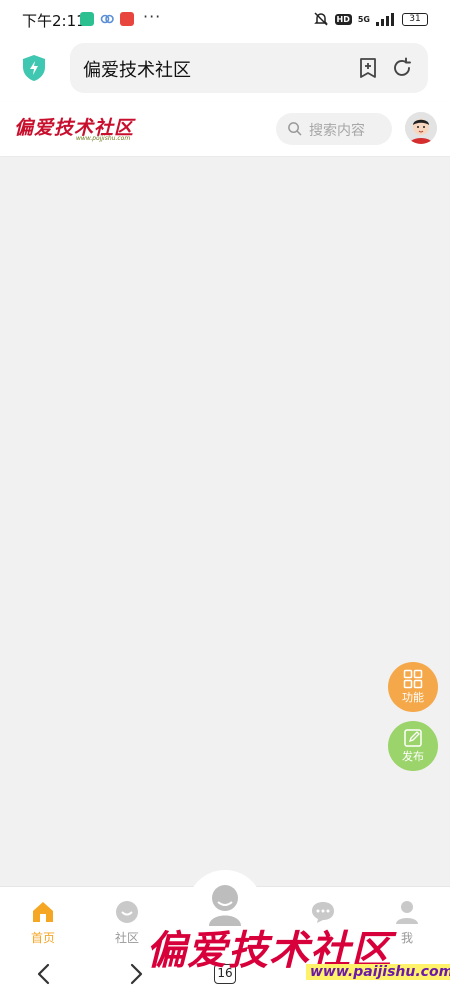  I want to click on hd-icon: HD, so click(343, 19).